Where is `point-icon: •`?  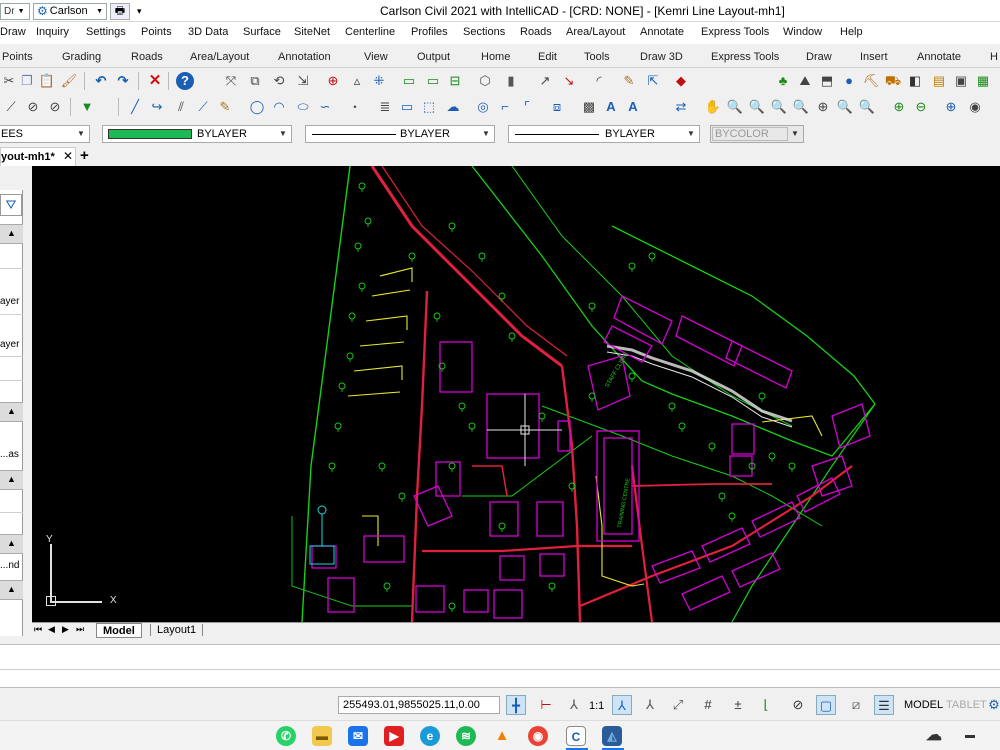 point-icon: • is located at coordinates (355, 107).